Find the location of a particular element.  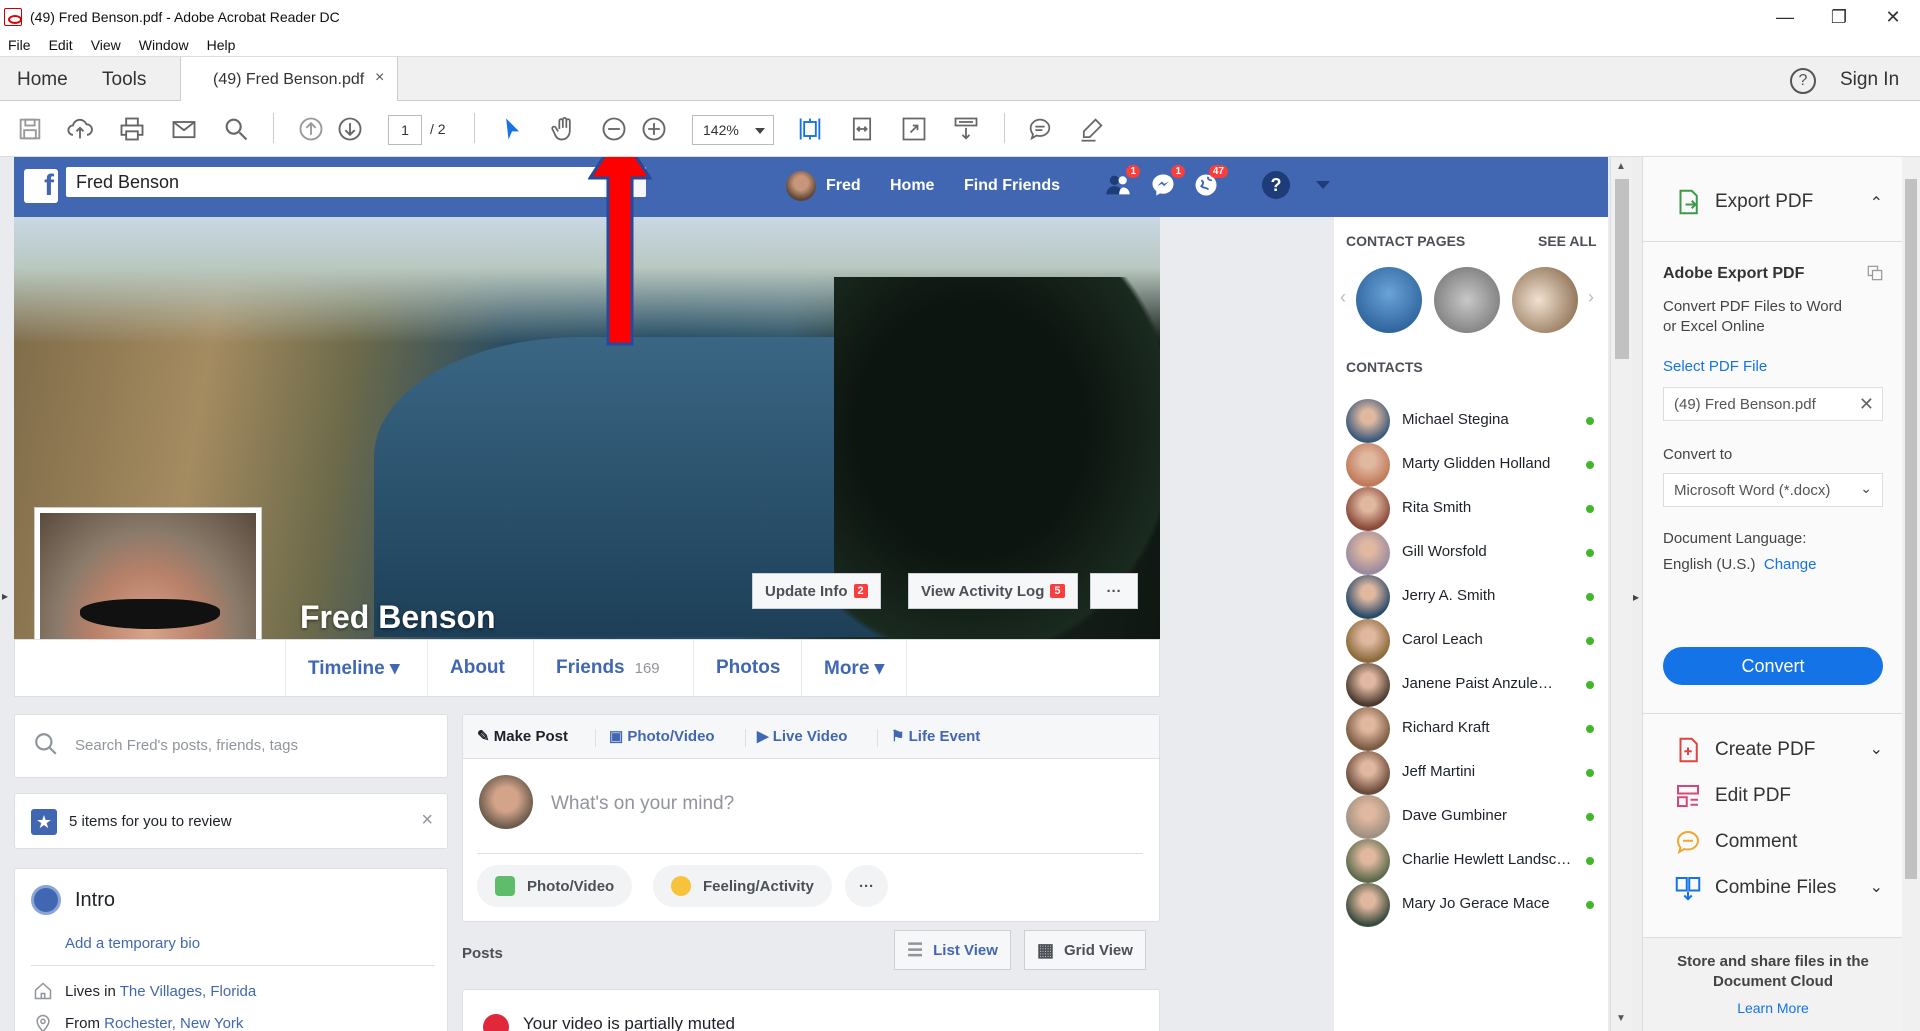

scroll-down-icon: ▼ is located at coordinates (1621, 1018).